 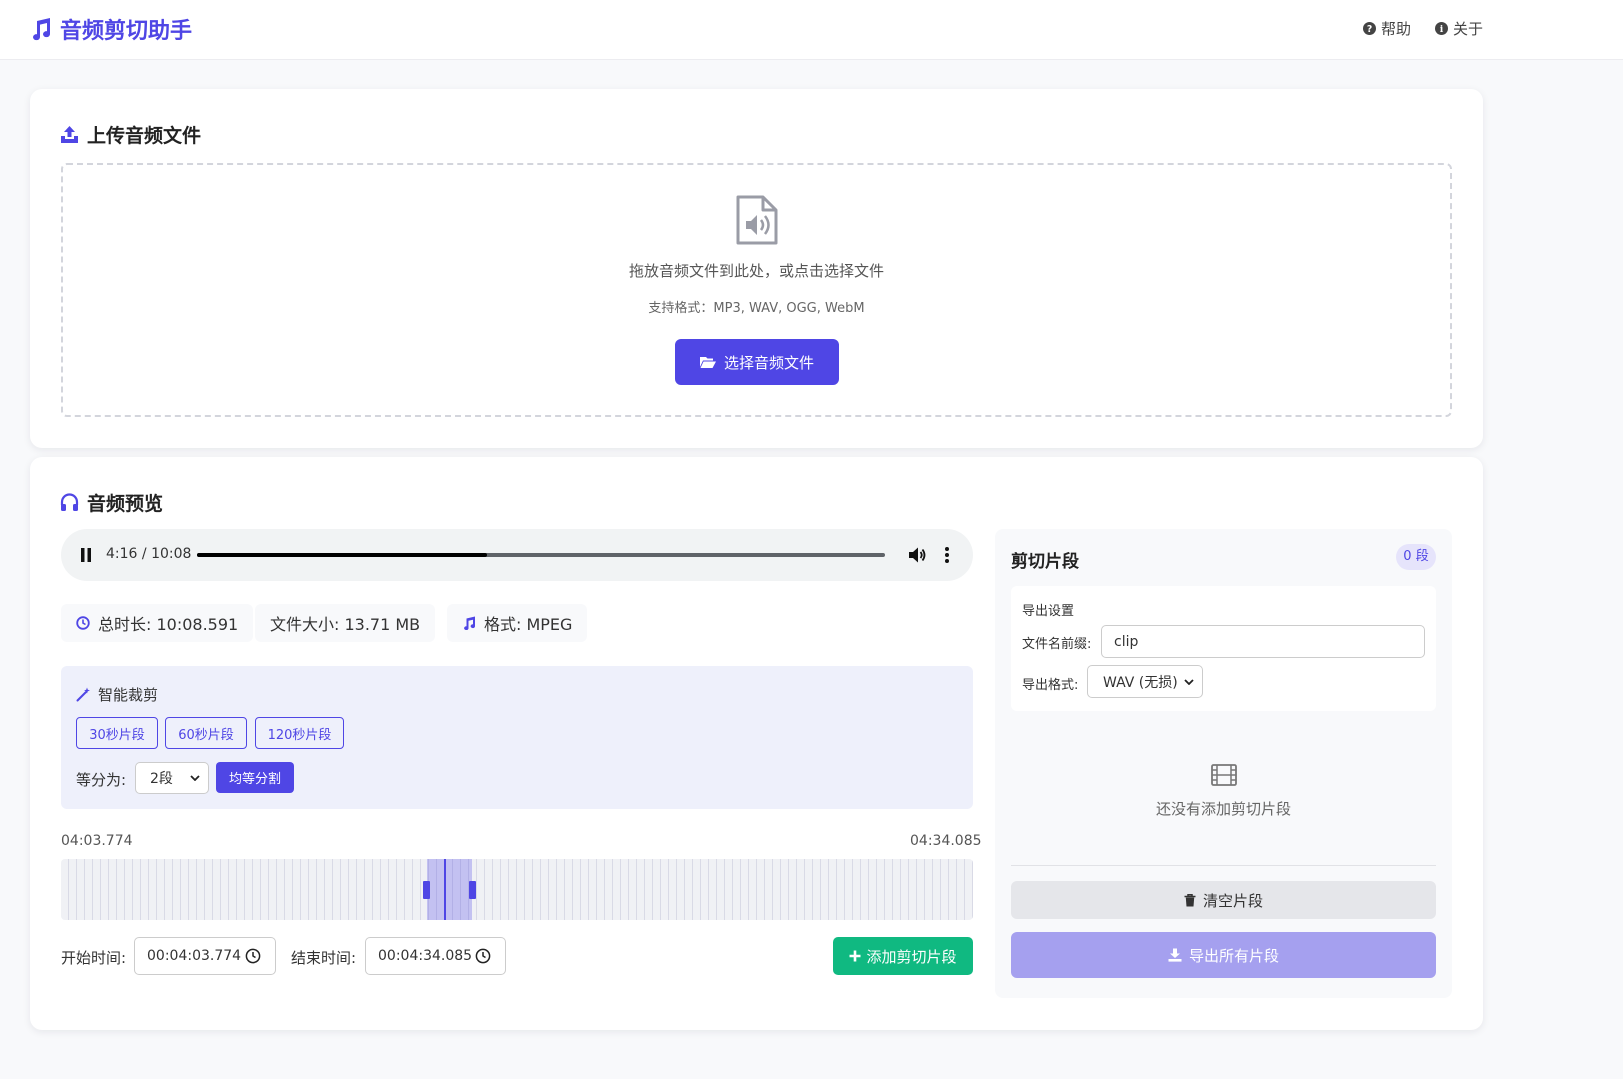 I want to click on split-count-value: 2段, so click(x=161, y=779).